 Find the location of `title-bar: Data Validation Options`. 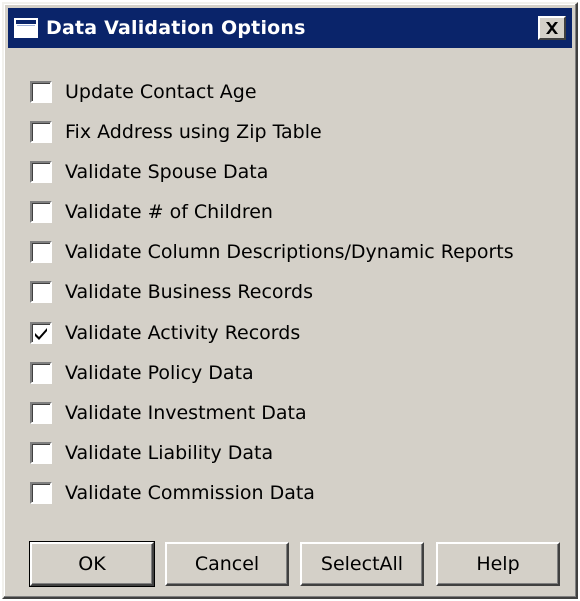

title-bar: Data Validation Options is located at coordinates (290, 28).